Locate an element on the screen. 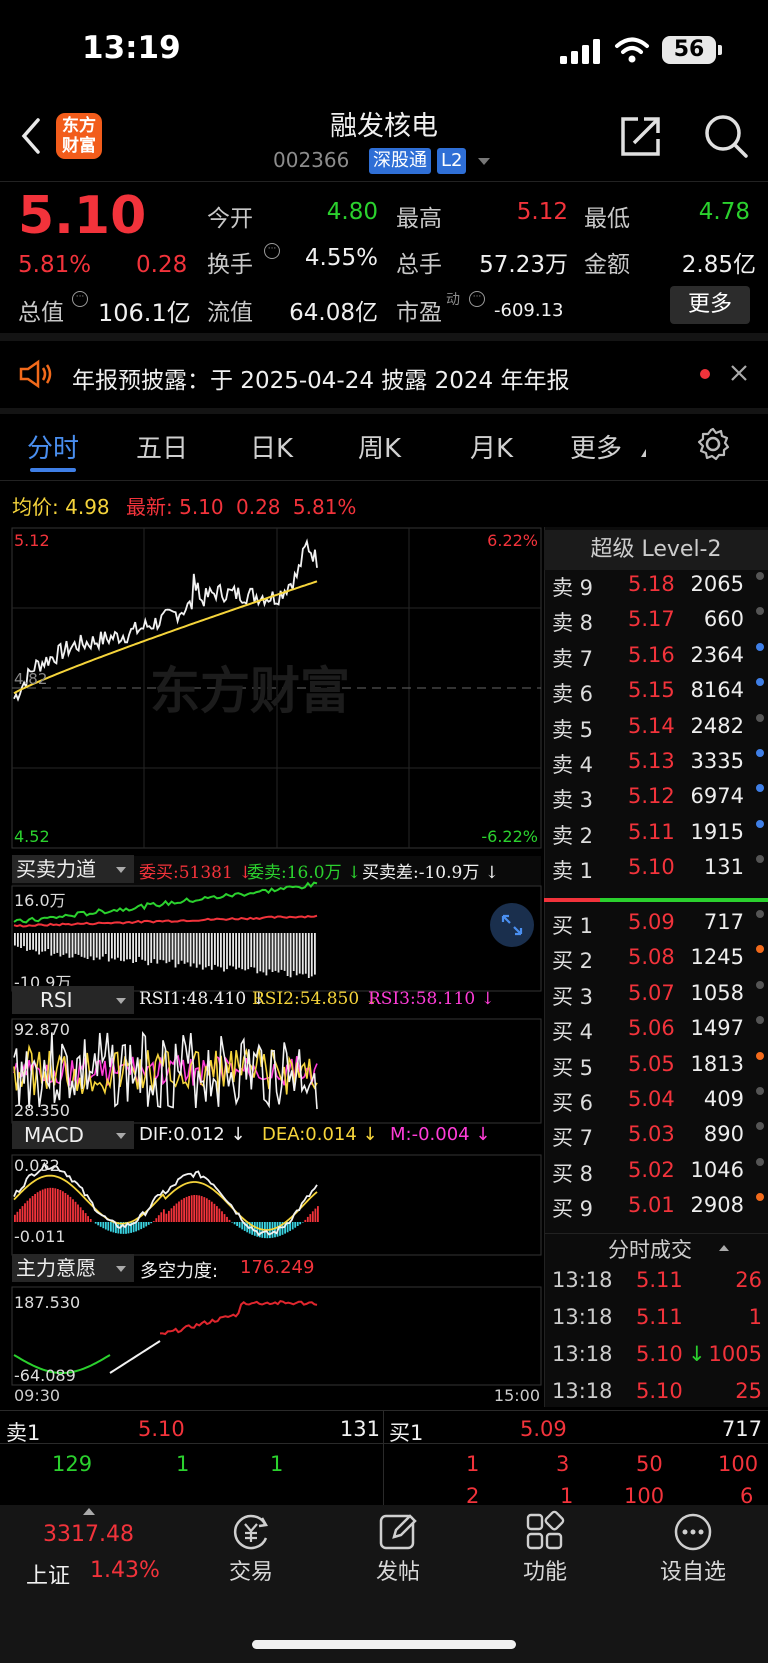  tab-intraday: 分时 is located at coordinates (53, 446).